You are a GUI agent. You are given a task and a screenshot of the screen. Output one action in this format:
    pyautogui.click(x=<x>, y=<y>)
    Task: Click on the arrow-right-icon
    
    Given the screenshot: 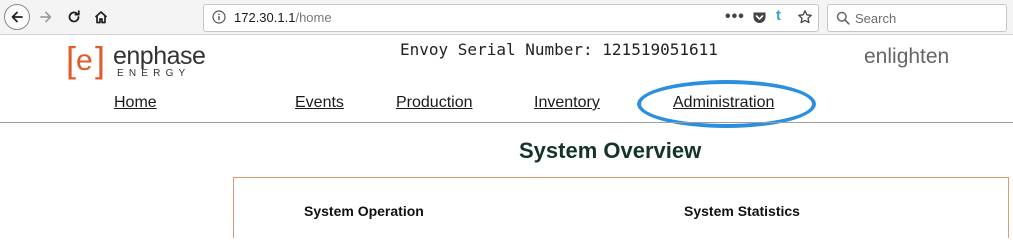 What is the action you would take?
    pyautogui.click(x=46, y=17)
    